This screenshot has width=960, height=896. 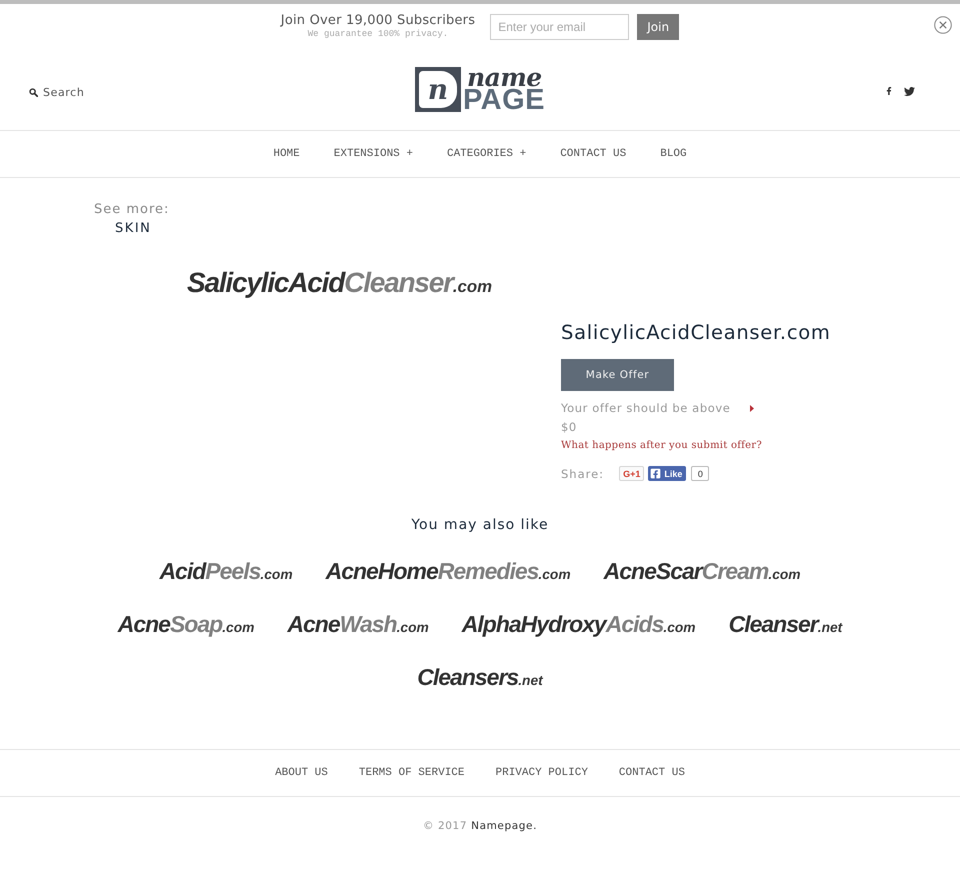 What do you see at coordinates (132, 210) in the screenshot?
I see `see-more-label: See more:` at bounding box center [132, 210].